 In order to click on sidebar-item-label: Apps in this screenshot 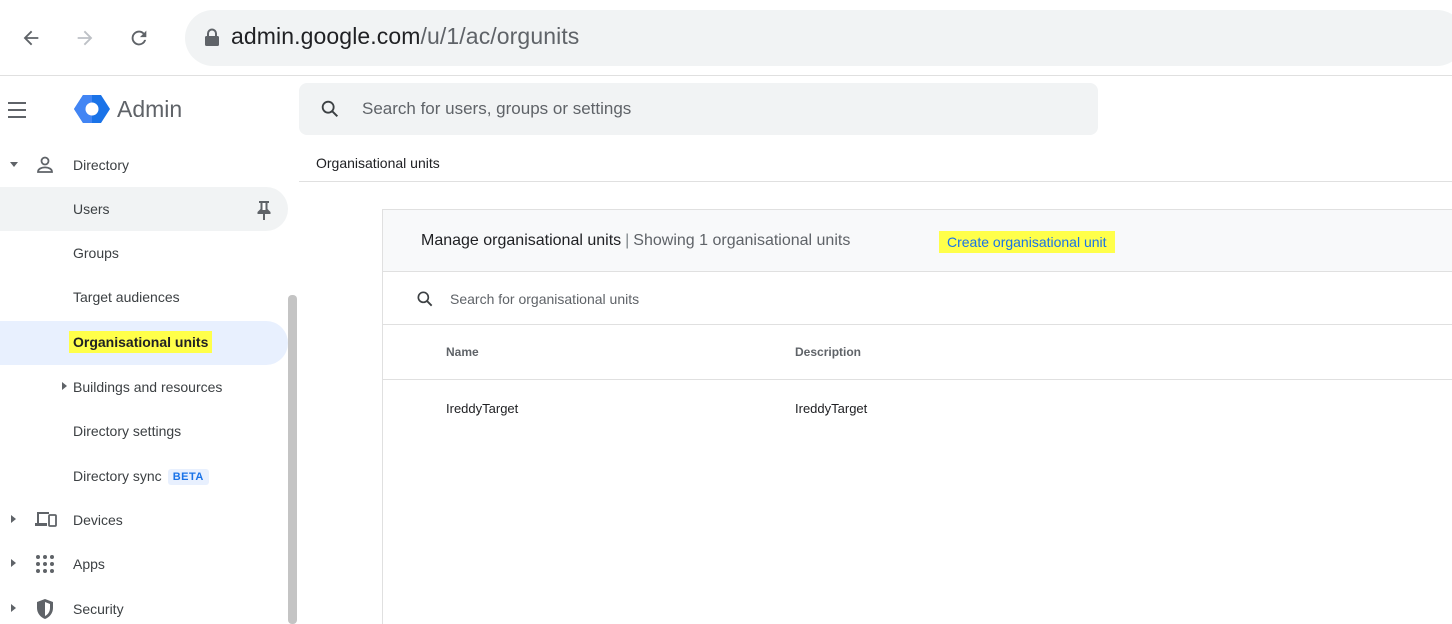, I will do `click(89, 564)`.